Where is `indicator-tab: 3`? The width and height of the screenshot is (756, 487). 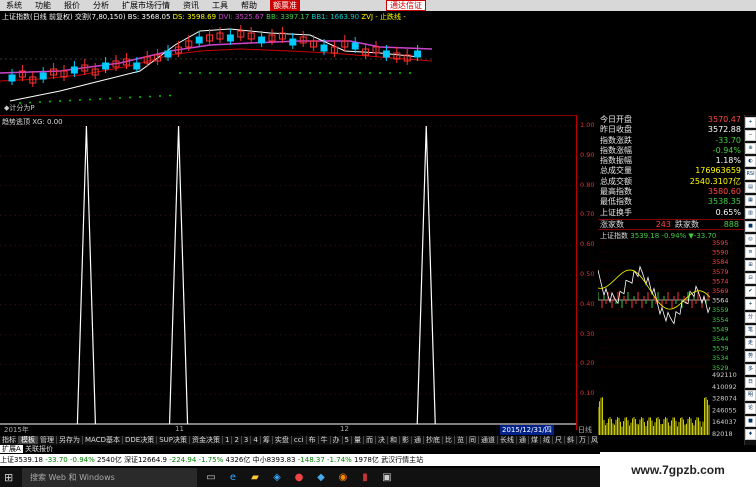
indicator-tab: 3 is located at coordinates (246, 440).